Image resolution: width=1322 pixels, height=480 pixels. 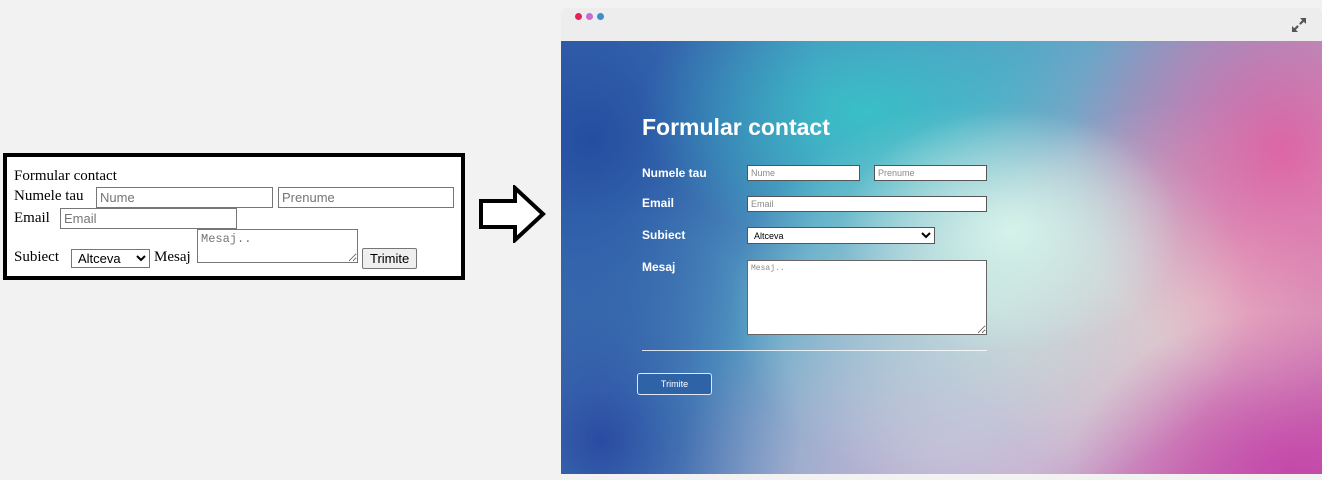 I want to click on maximize-dot-icon, so click(x=600, y=16).